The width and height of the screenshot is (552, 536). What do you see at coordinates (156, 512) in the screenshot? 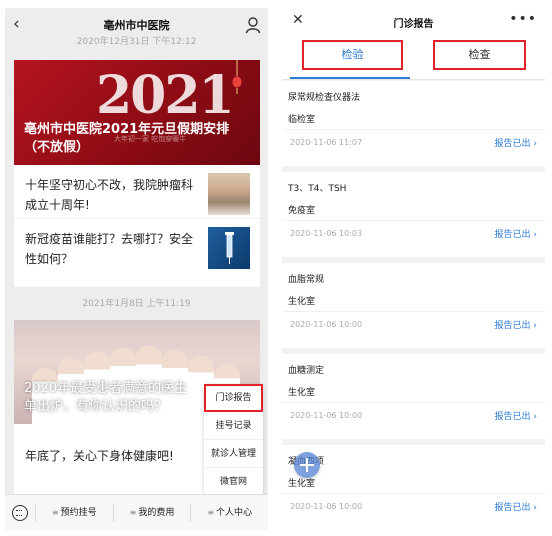
I see `menu-tab-label: 我的费用` at bounding box center [156, 512].